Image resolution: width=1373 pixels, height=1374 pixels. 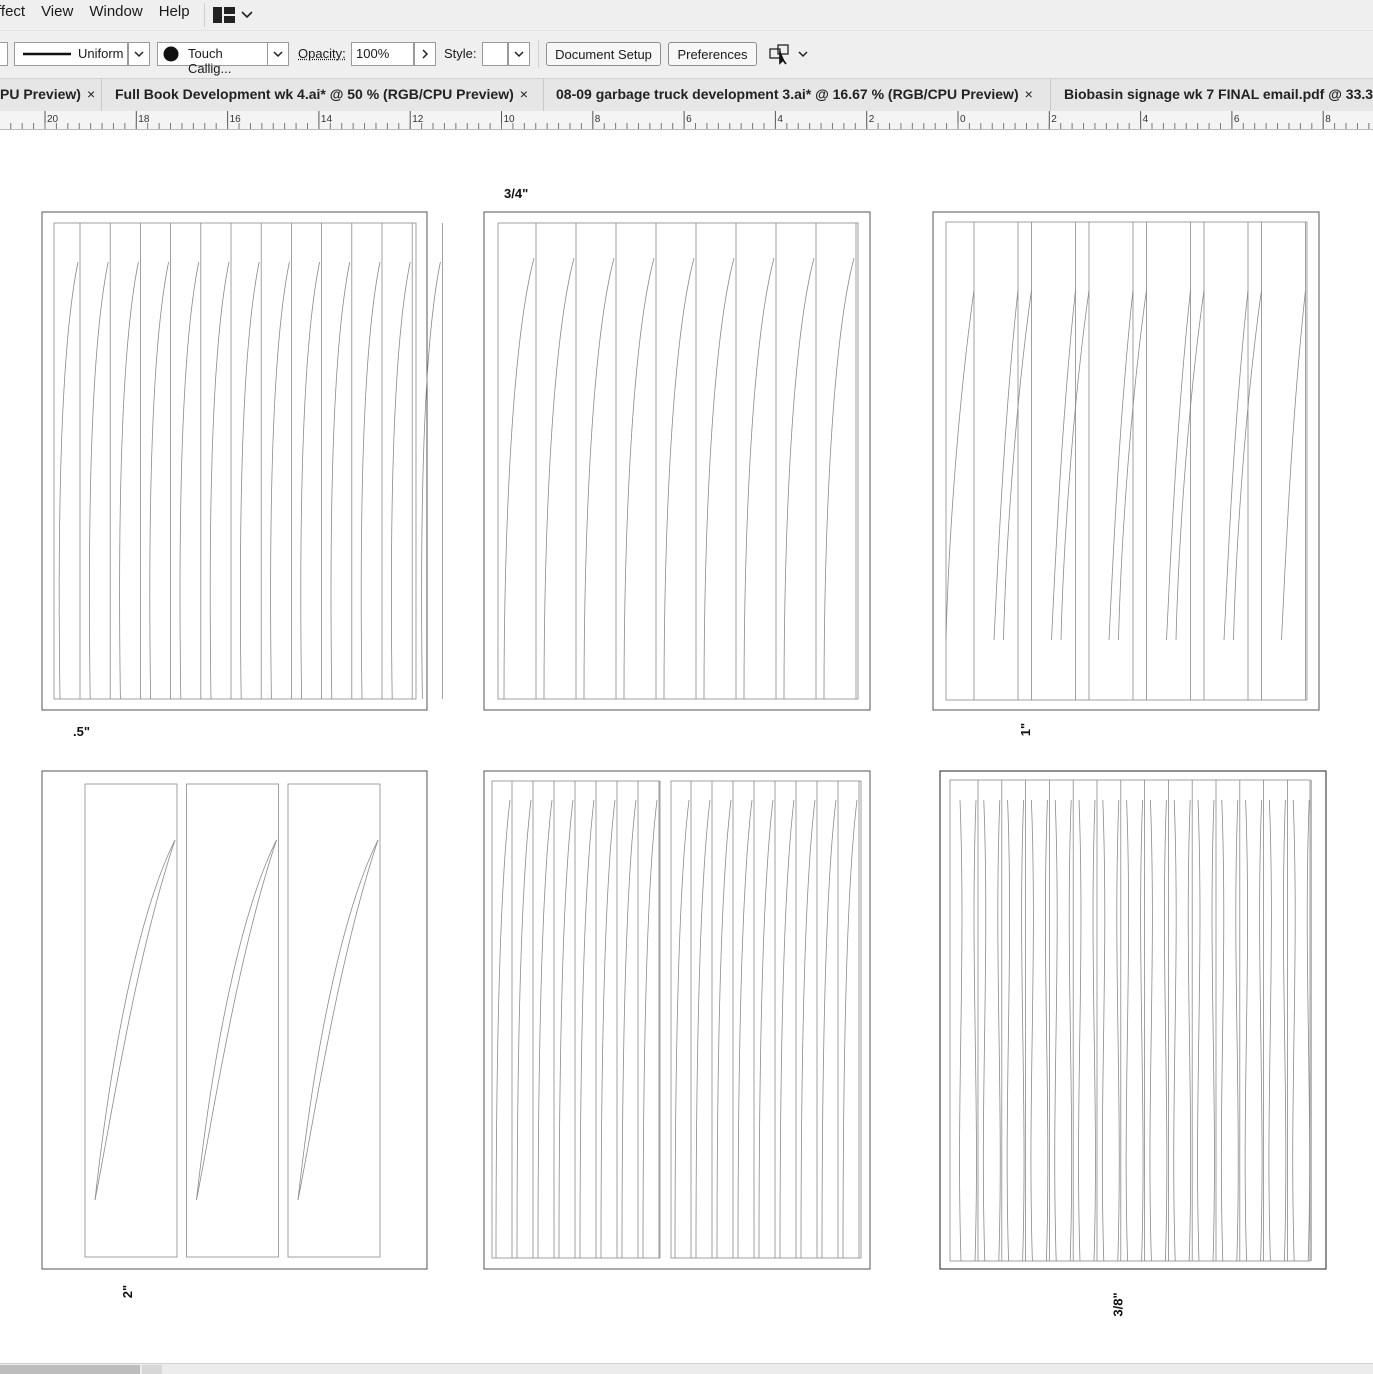 I want to click on variable-width-profile: Uniform, so click(x=71, y=54).